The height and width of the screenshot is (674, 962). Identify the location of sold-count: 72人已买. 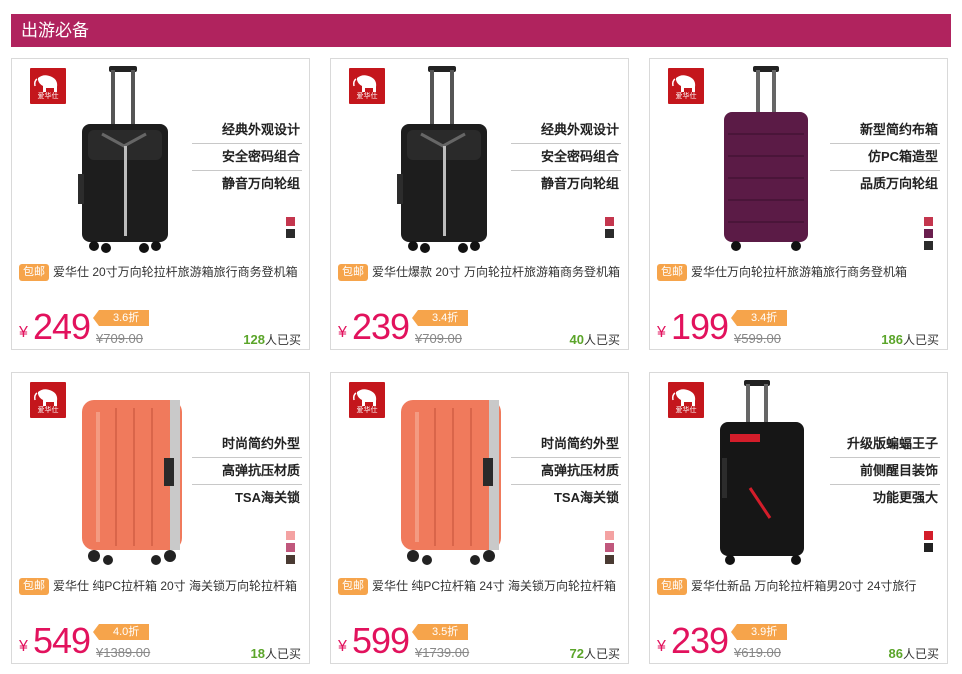
(595, 653).